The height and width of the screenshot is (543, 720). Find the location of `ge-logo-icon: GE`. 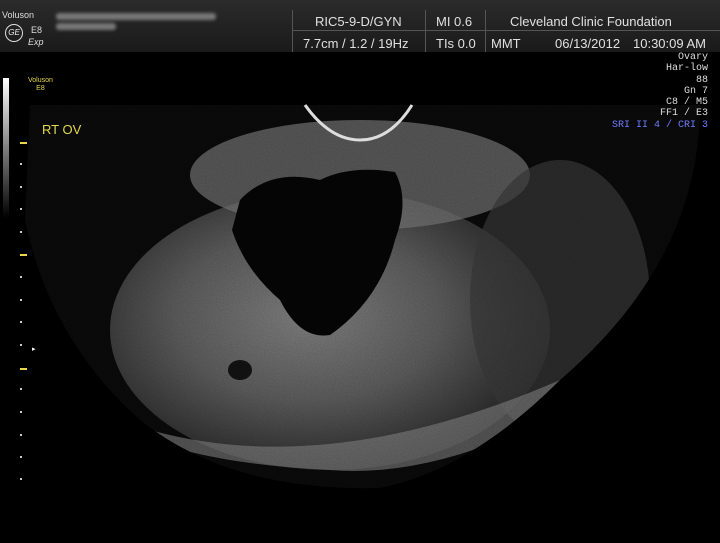

ge-logo-icon: GE is located at coordinates (14, 33).